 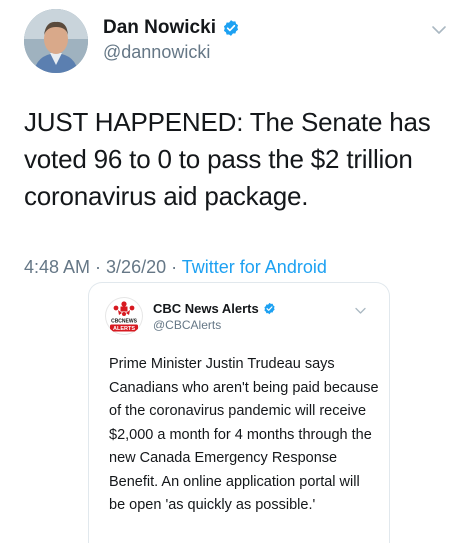 What do you see at coordinates (136, 267) in the screenshot?
I see `tweet-date: 3/26/20` at bounding box center [136, 267].